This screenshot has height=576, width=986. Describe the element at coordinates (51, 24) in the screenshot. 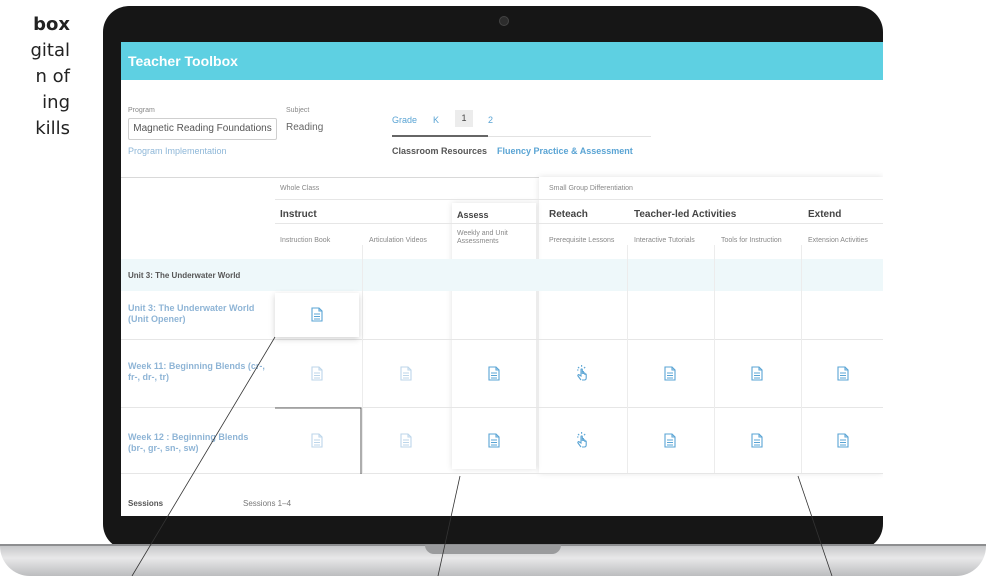

I see `side-caption-line: box` at that location.